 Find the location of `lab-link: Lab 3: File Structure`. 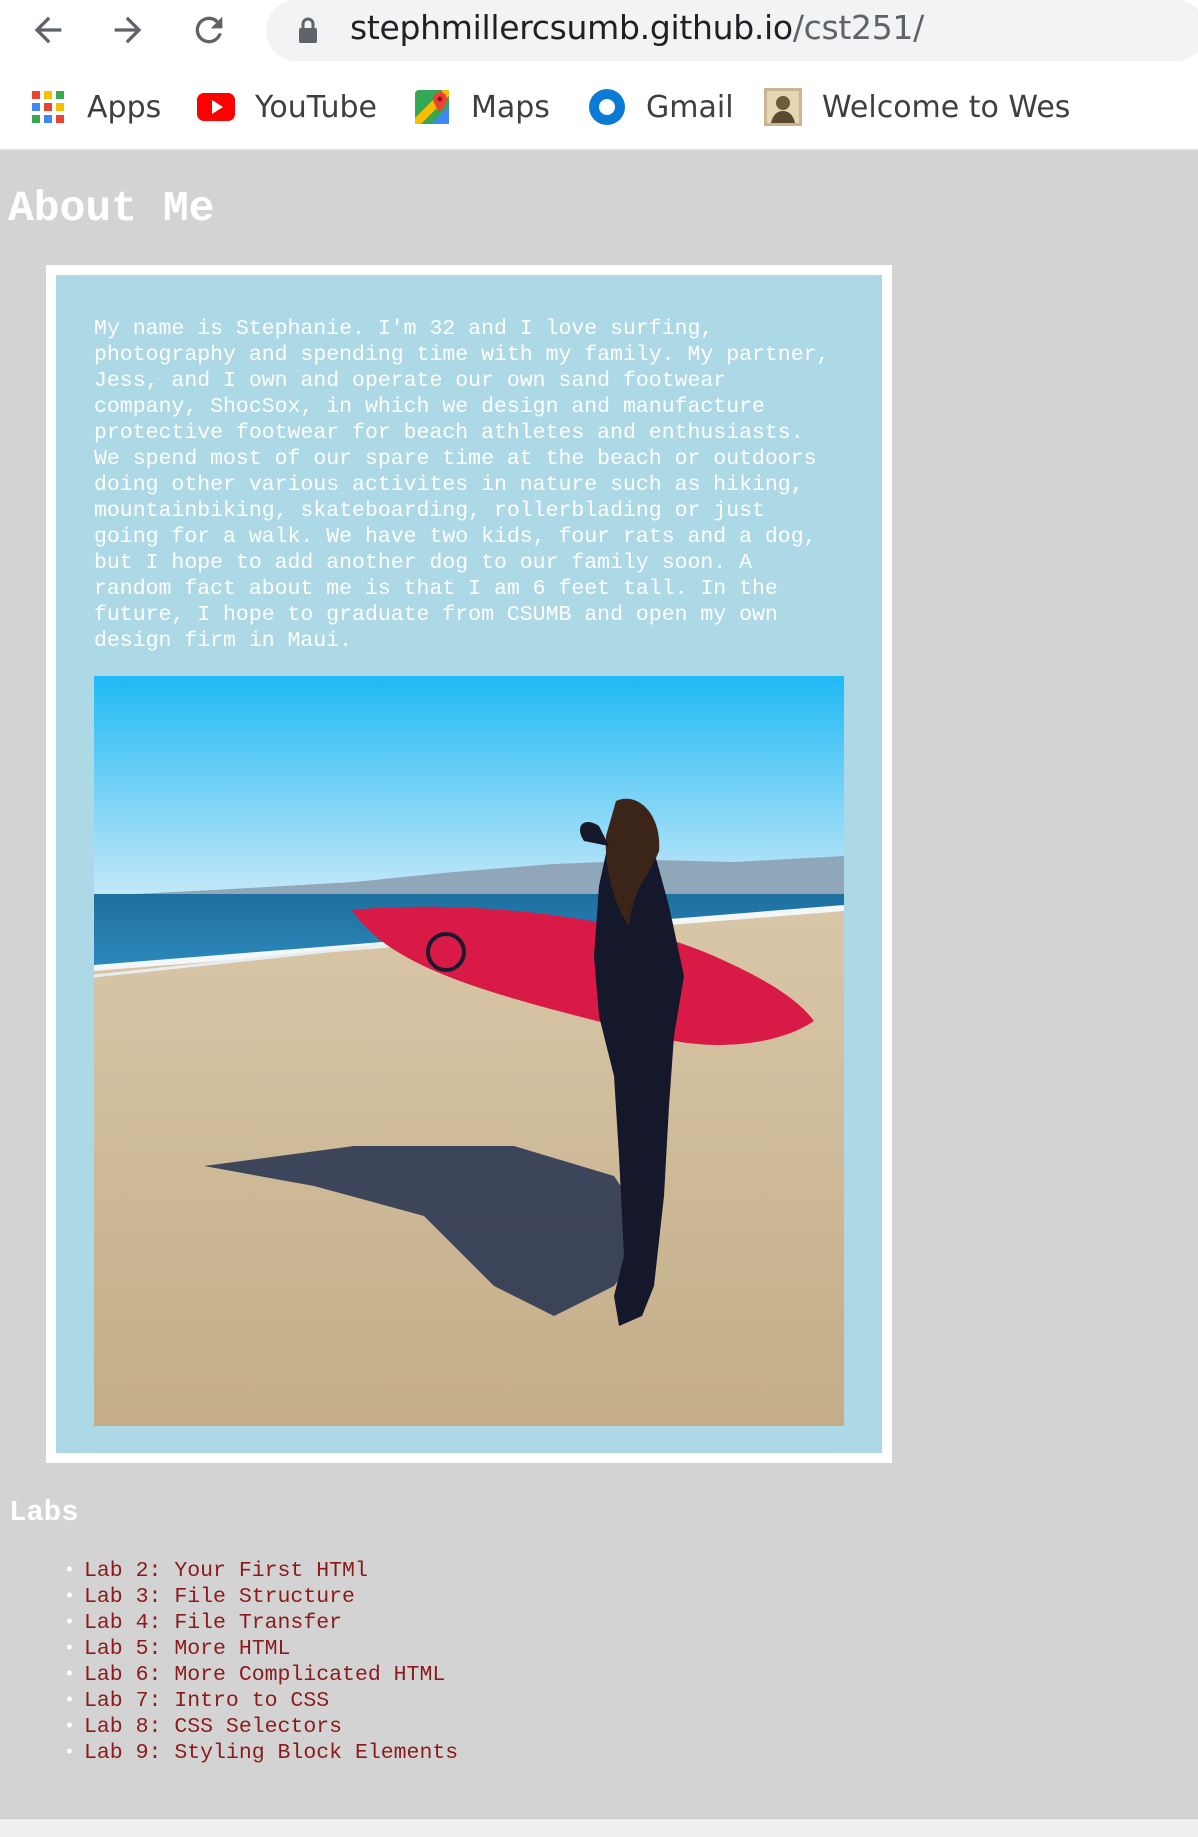

lab-link: Lab 3: File Structure is located at coordinates (219, 1597).